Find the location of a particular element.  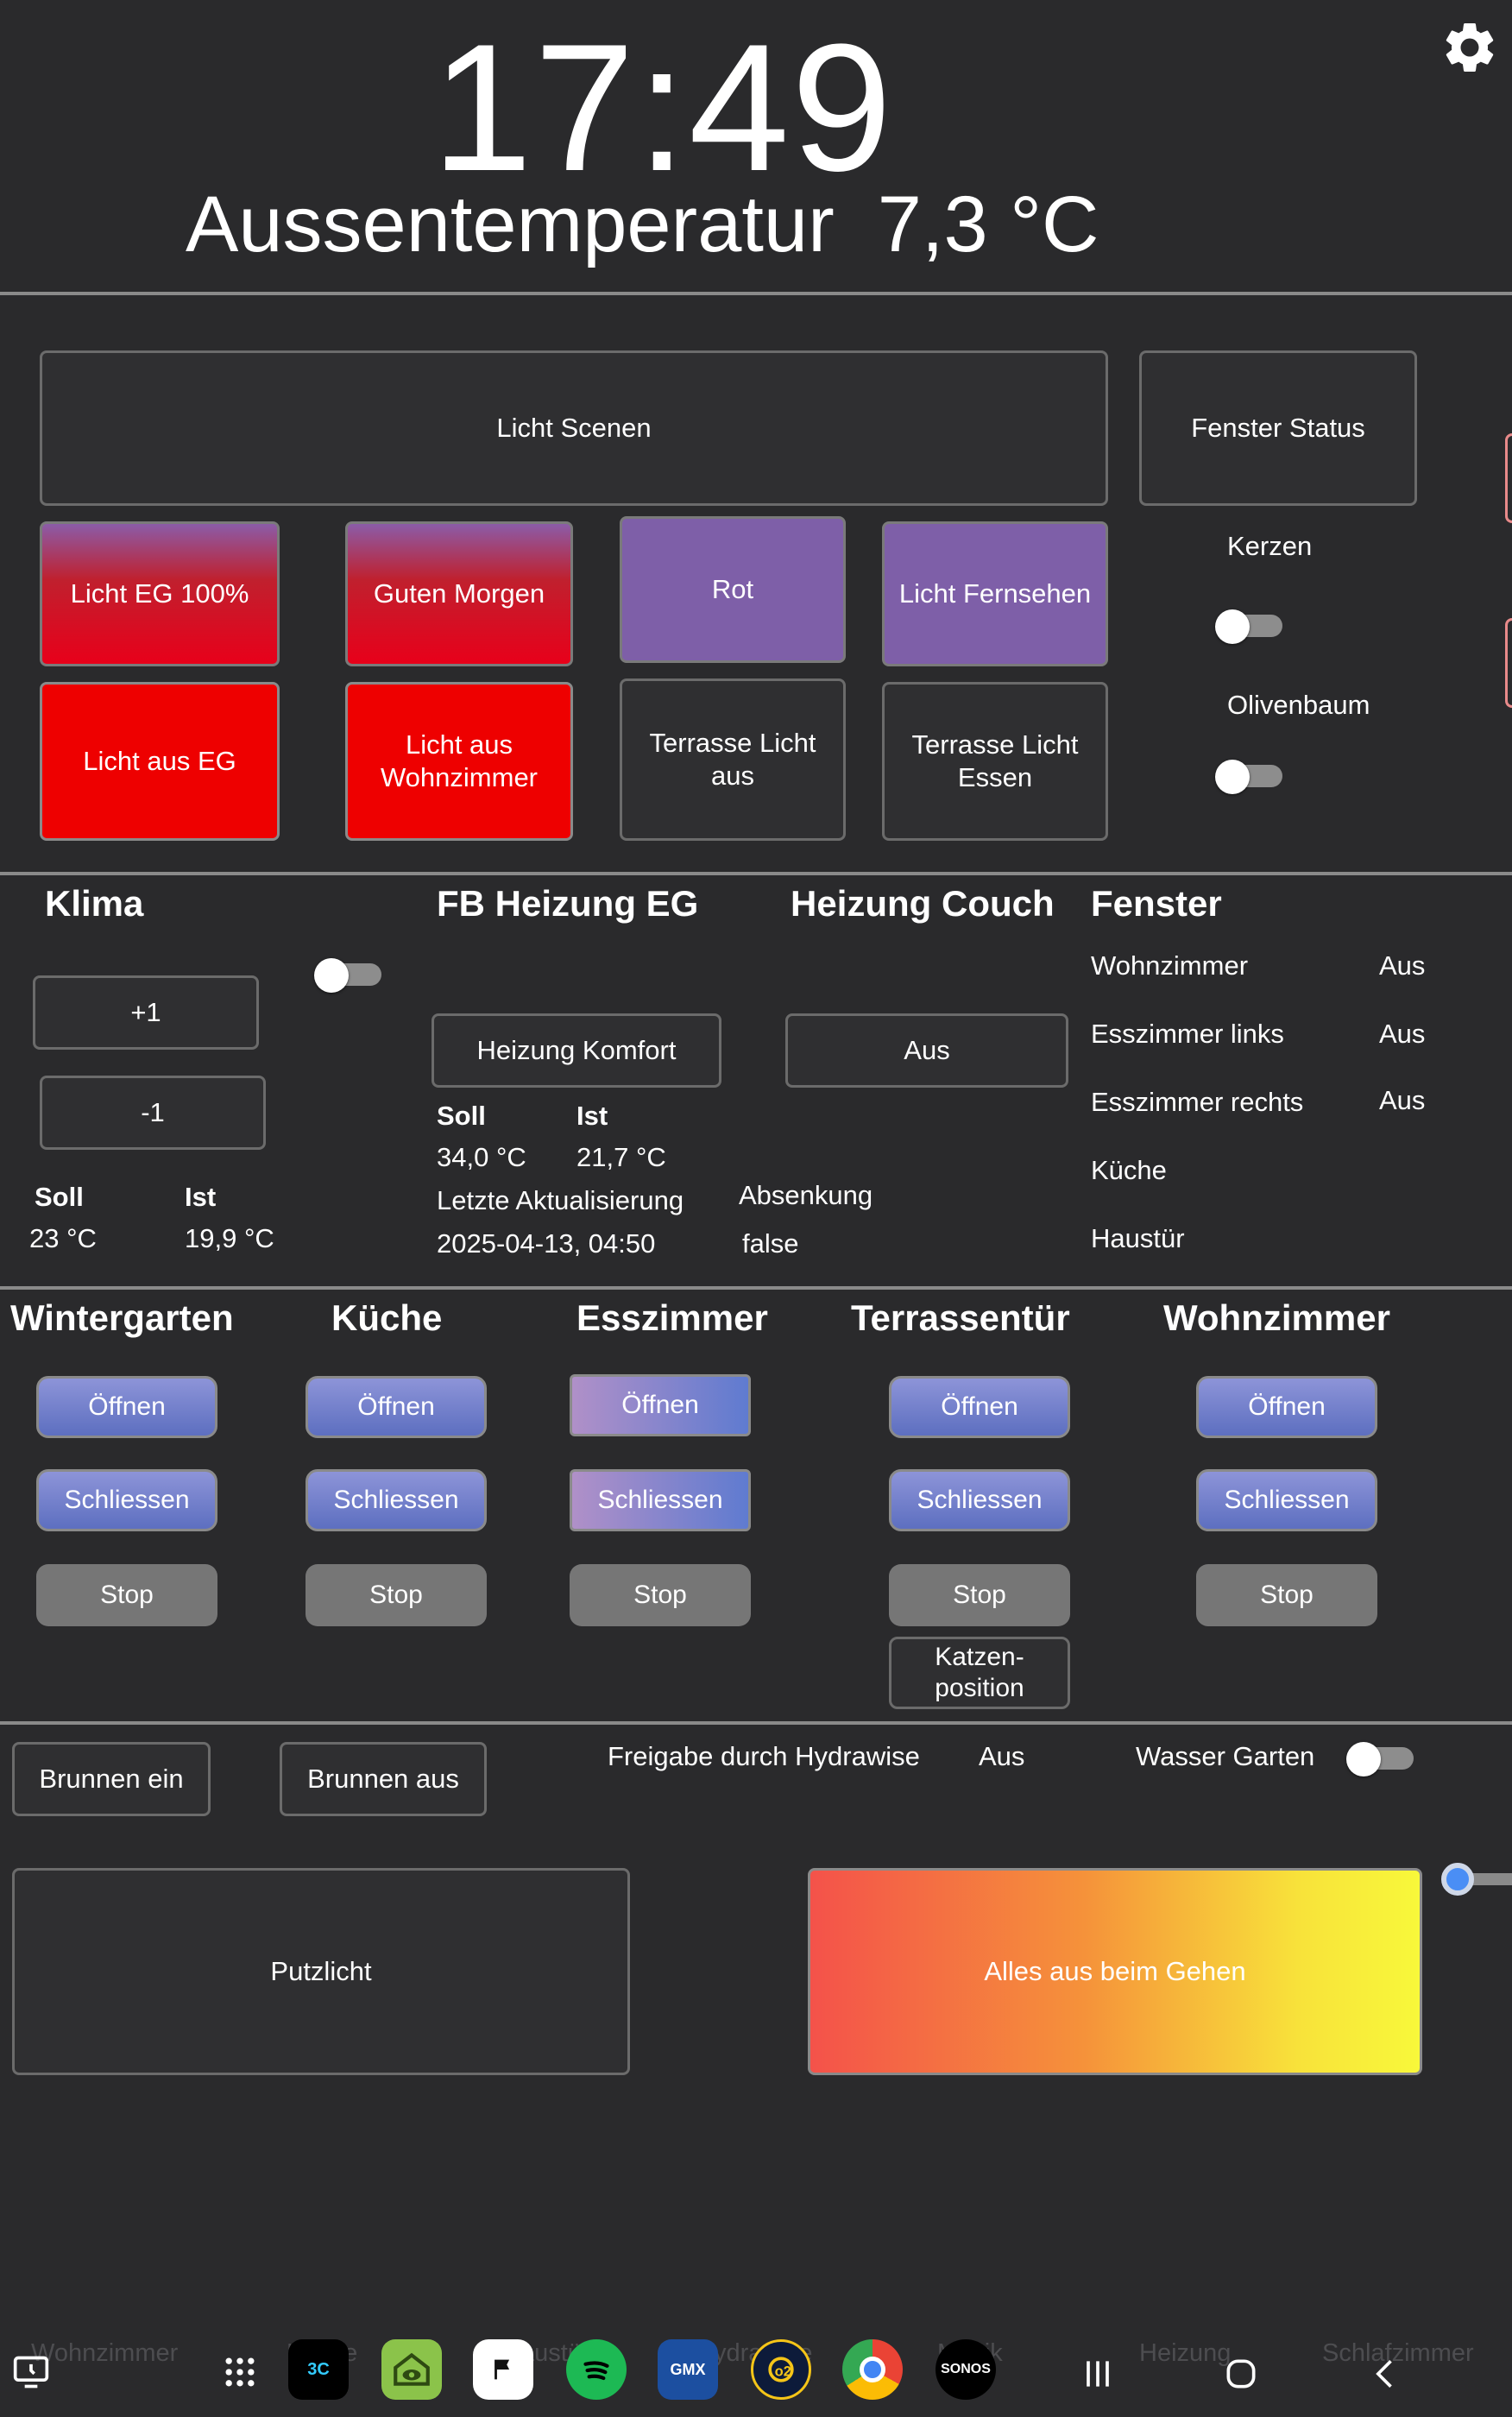

freigabe-label: Freigabe durch Hydrawise is located at coordinates (764, 1756).